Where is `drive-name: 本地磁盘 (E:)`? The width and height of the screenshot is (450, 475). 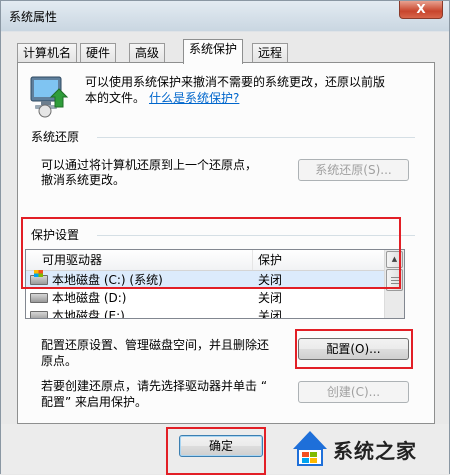 drive-name: 本地磁盘 (E:) is located at coordinates (88, 314).